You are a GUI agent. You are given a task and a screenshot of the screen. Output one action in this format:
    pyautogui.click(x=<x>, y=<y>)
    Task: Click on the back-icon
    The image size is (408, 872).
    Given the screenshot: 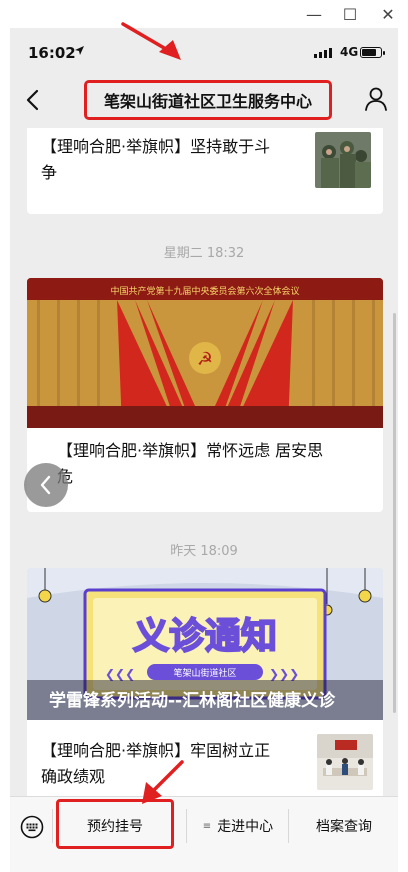 What is the action you would take?
    pyautogui.click(x=34, y=100)
    